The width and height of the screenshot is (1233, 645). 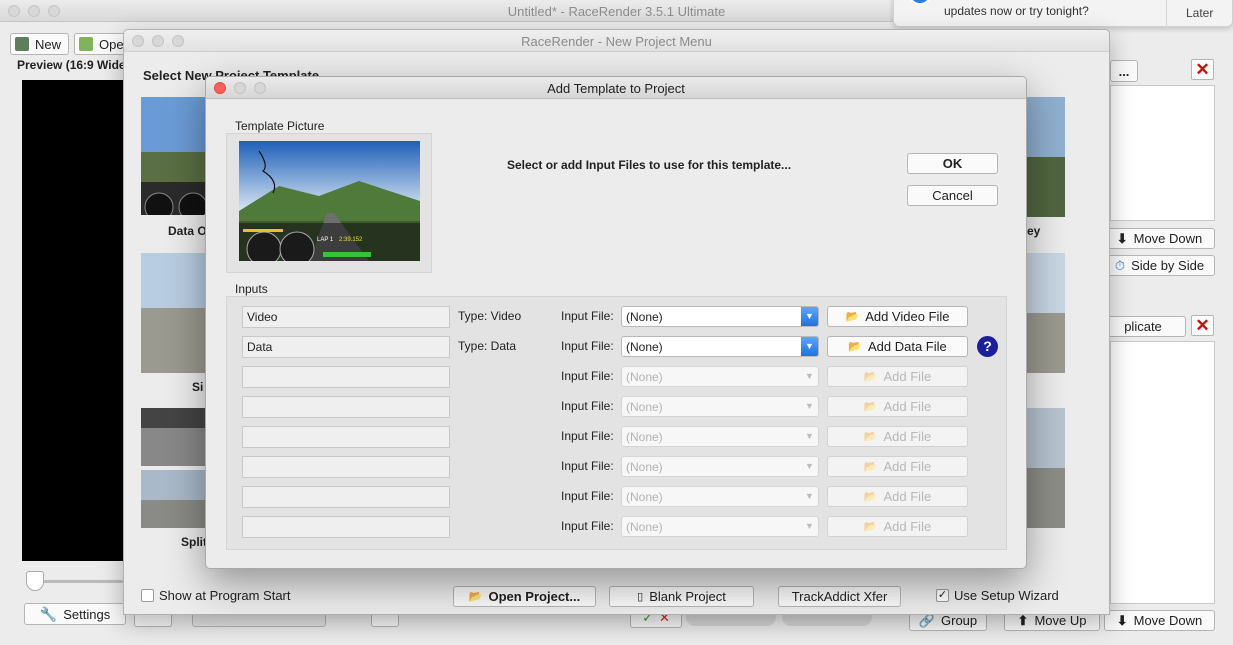 What do you see at coordinates (987, 346) in the screenshot?
I see `help-icon: ?` at bounding box center [987, 346].